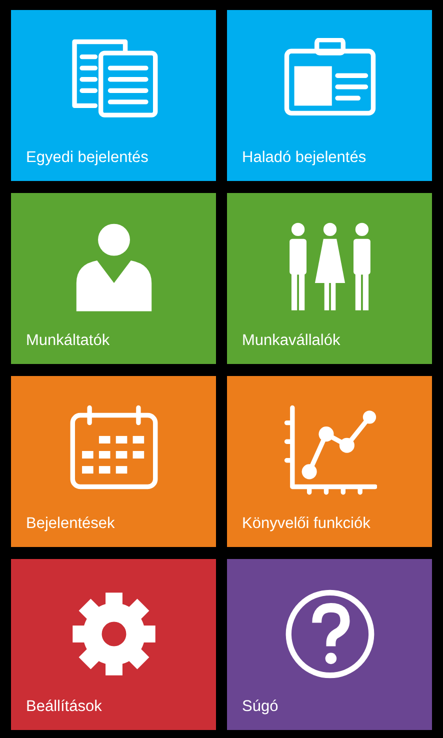 This screenshot has height=738, width=443. What do you see at coordinates (330, 634) in the screenshot?
I see `help-icon` at bounding box center [330, 634].